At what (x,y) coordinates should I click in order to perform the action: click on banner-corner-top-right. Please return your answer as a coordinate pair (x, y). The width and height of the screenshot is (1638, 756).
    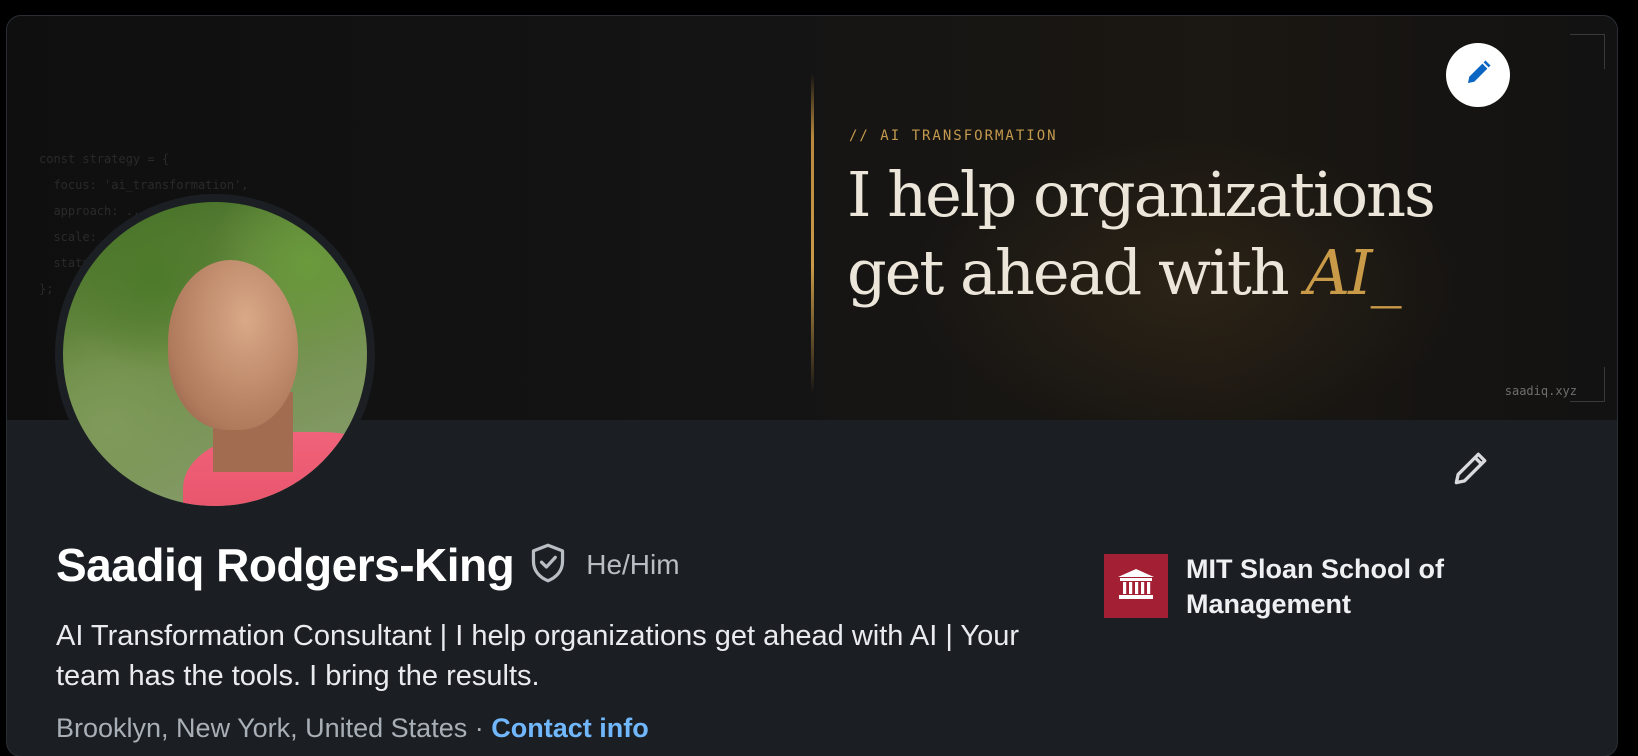
    Looking at the image, I should click on (1587, 51).